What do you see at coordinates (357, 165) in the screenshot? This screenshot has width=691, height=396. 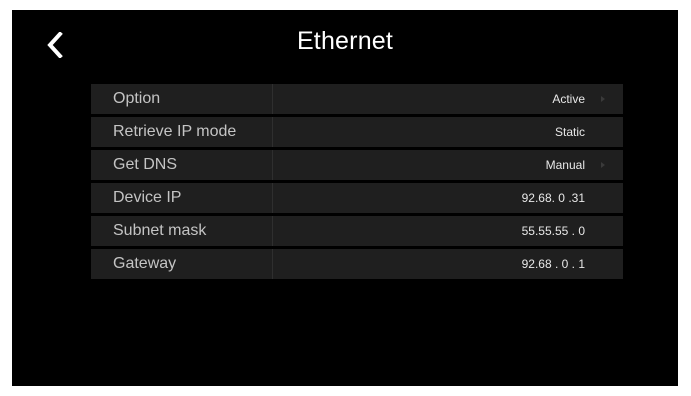 I see `setting-row-get-dns: Get DNS Manual` at bounding box center [357, 165].